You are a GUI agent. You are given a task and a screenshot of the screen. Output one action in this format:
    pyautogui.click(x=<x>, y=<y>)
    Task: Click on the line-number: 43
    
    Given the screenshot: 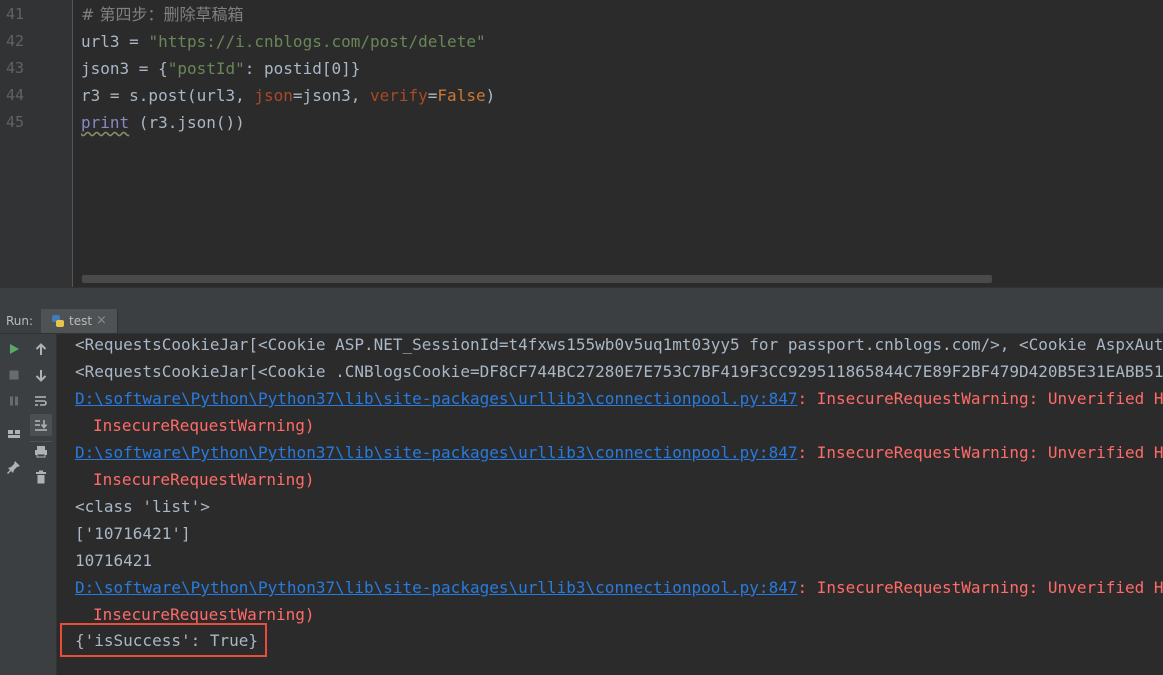 What is the action you would take?
    pyautogui.click(x=15, y=68)
    